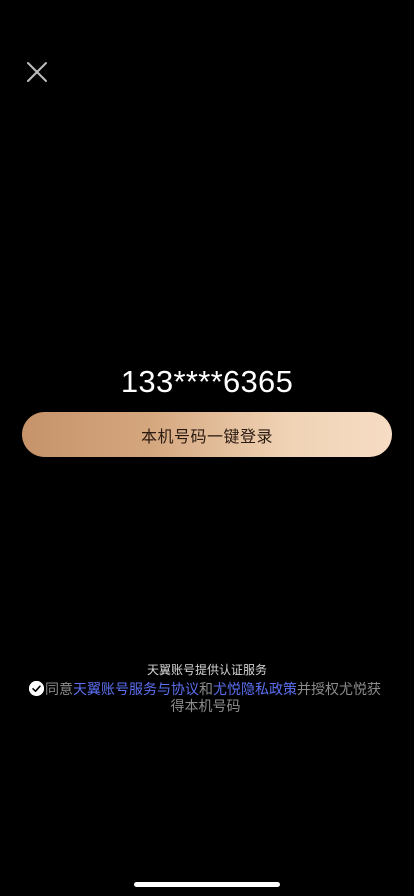  What do you see at coordinates (205, 707) in the screenshot?
I see `agreement-line-2: 得本机号码` at bounding box center [205, 707].